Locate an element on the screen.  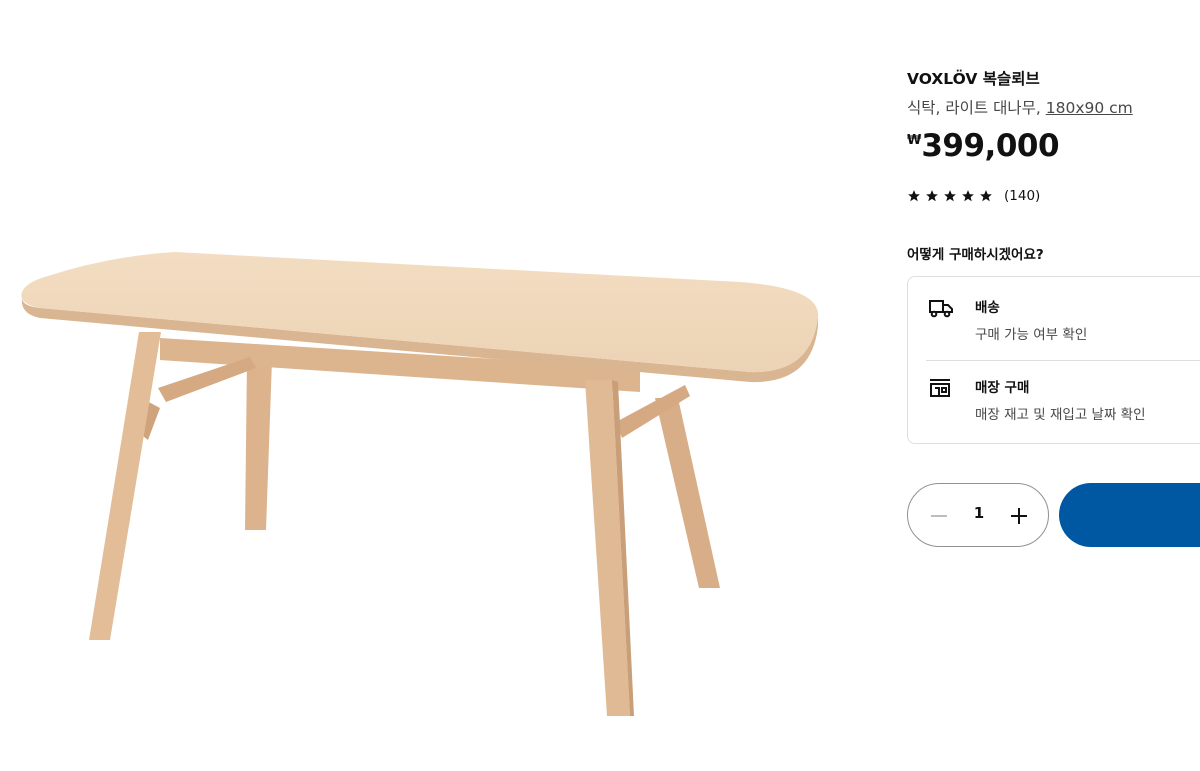
product-description-text: 식탁, 라이트 대나무, is located at coordinates (974, 108).